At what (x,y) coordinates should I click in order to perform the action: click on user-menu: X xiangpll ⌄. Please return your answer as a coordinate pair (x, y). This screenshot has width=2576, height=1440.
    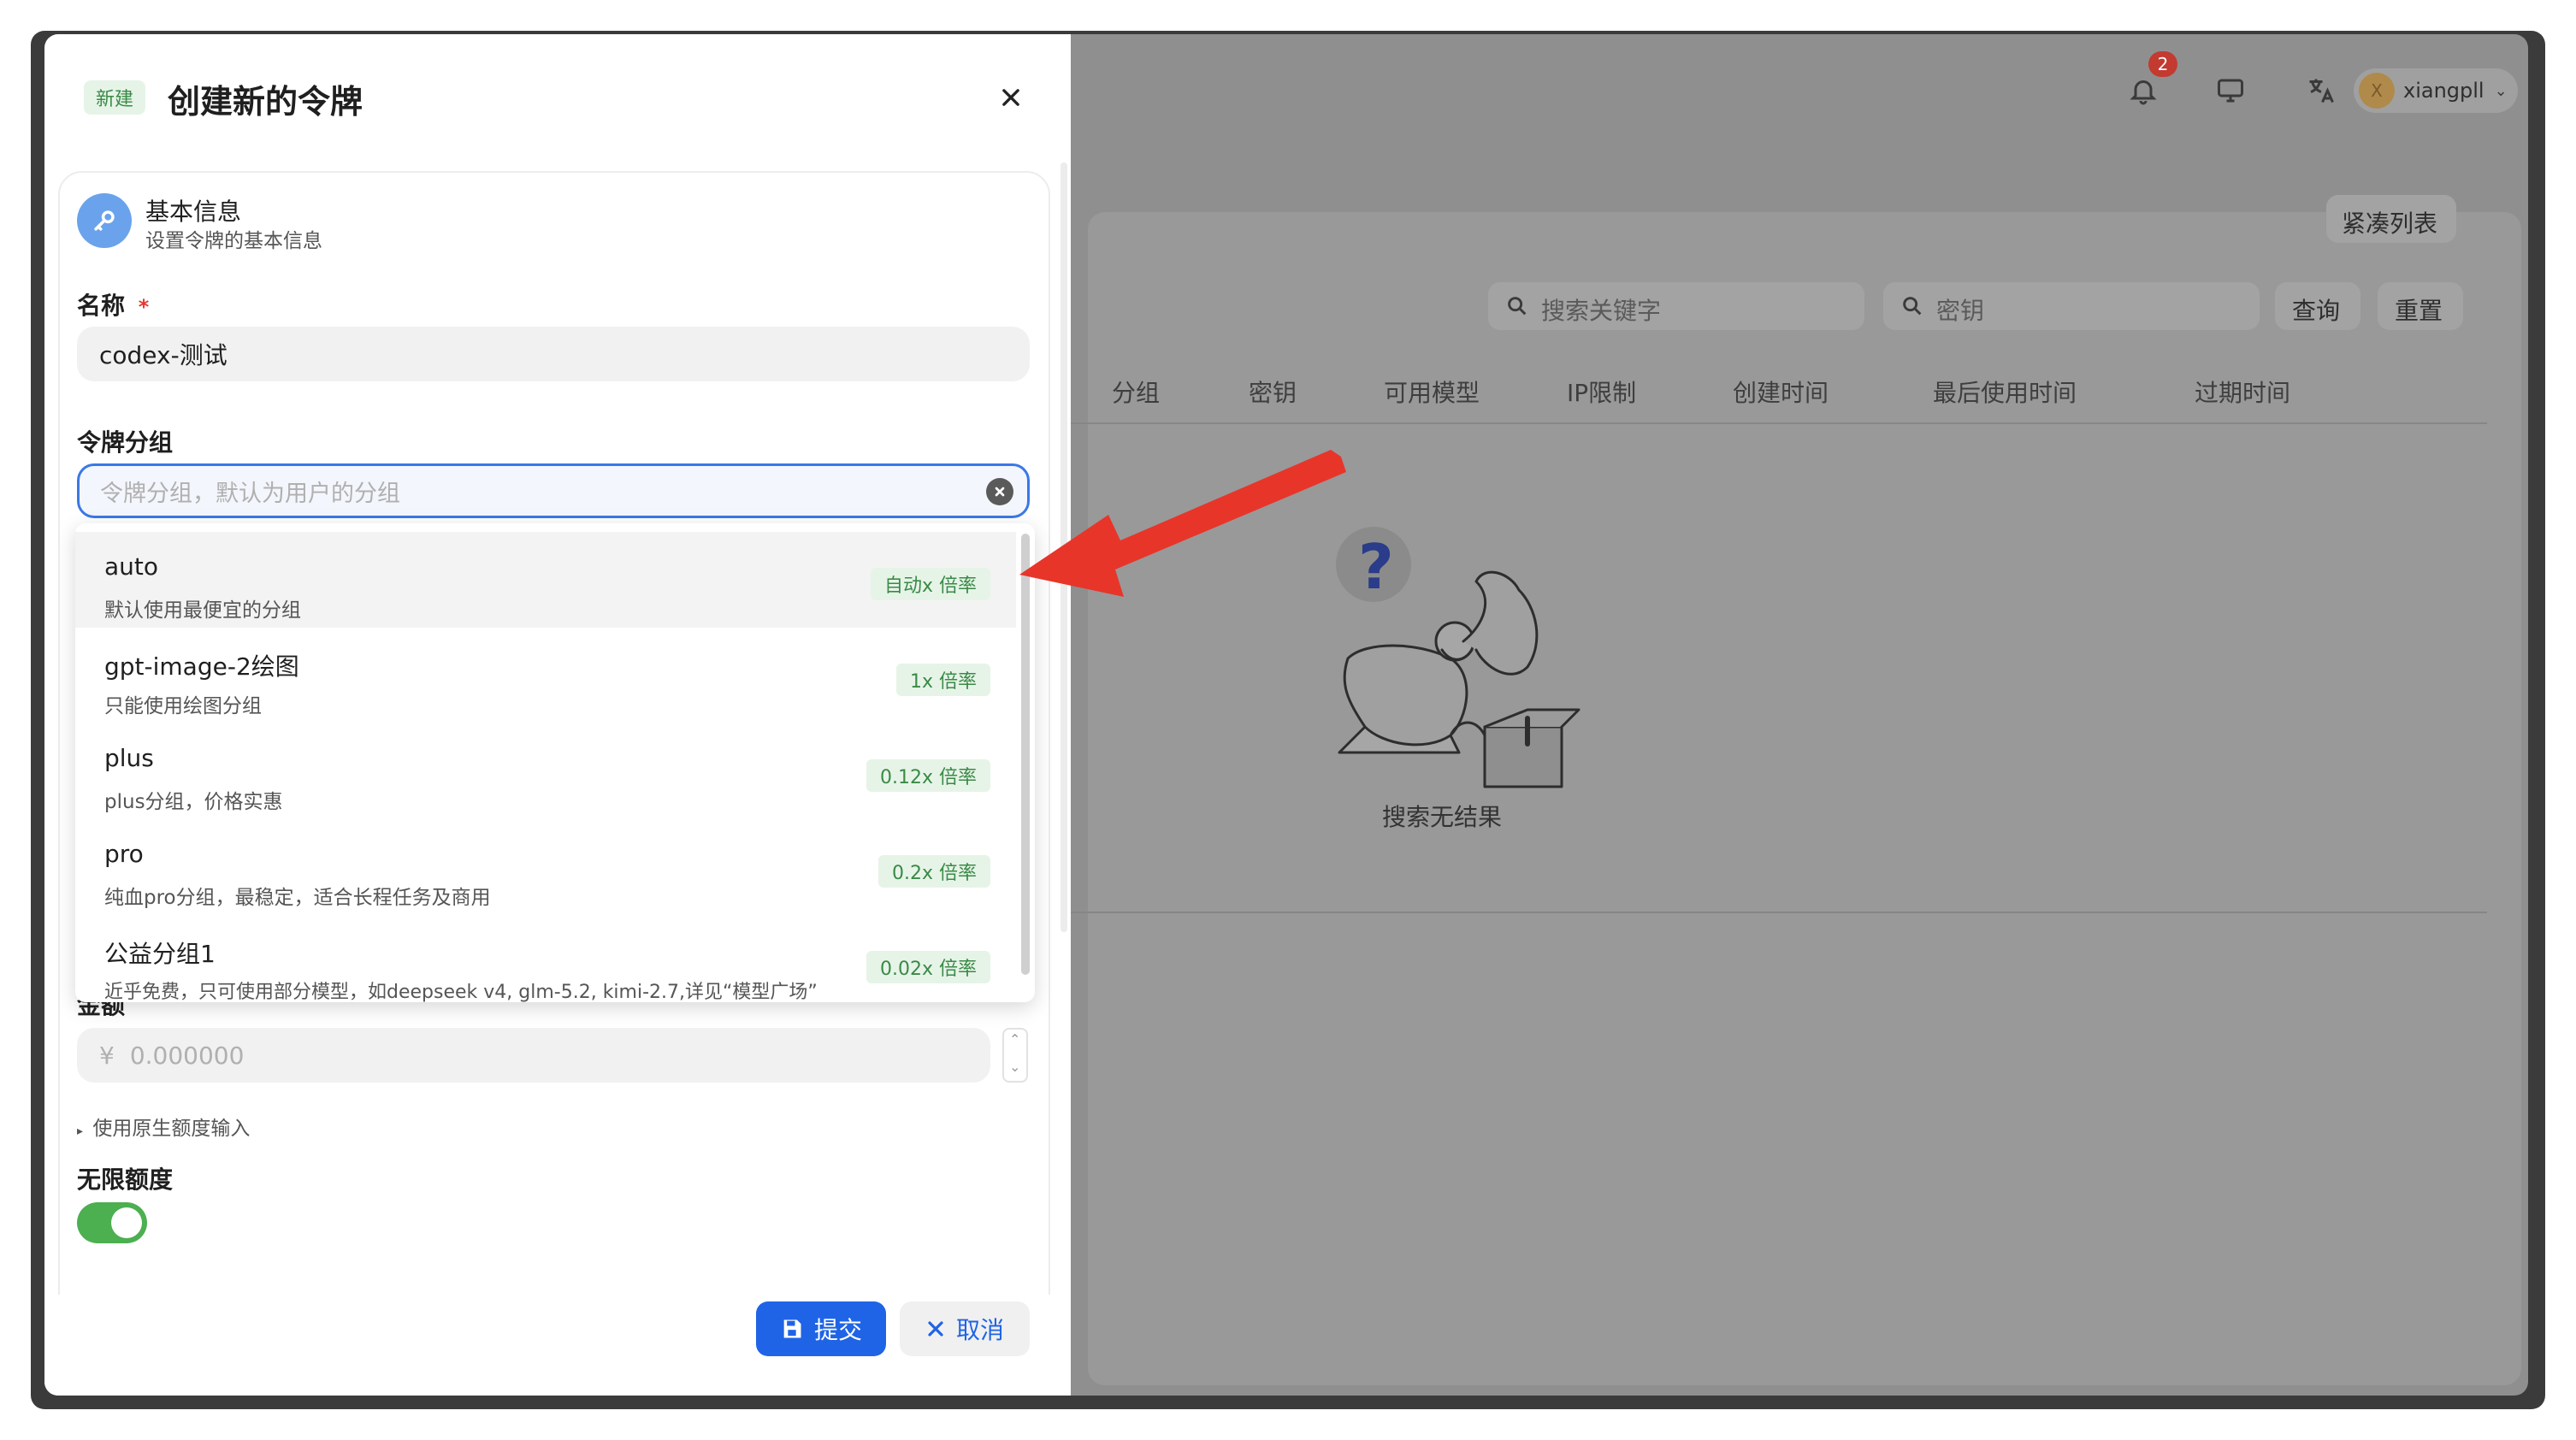
    Looking at the image, I should click on (2436, 90).